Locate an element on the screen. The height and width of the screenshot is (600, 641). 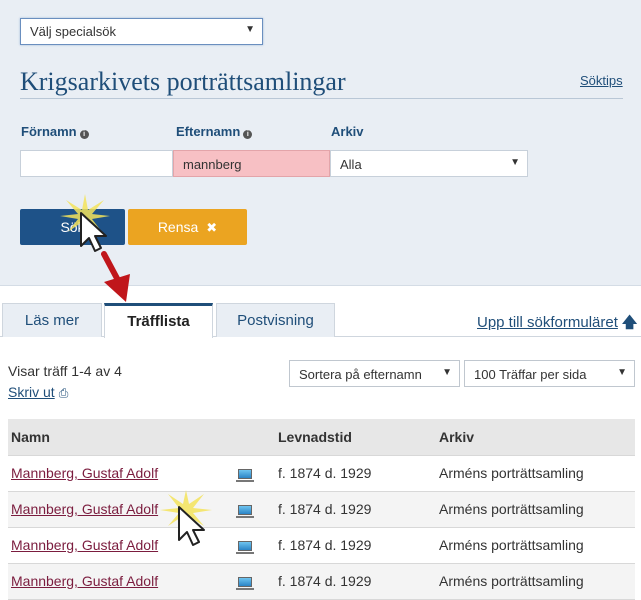
search-tips-link: Söktips is located at coordinates (601, 80).